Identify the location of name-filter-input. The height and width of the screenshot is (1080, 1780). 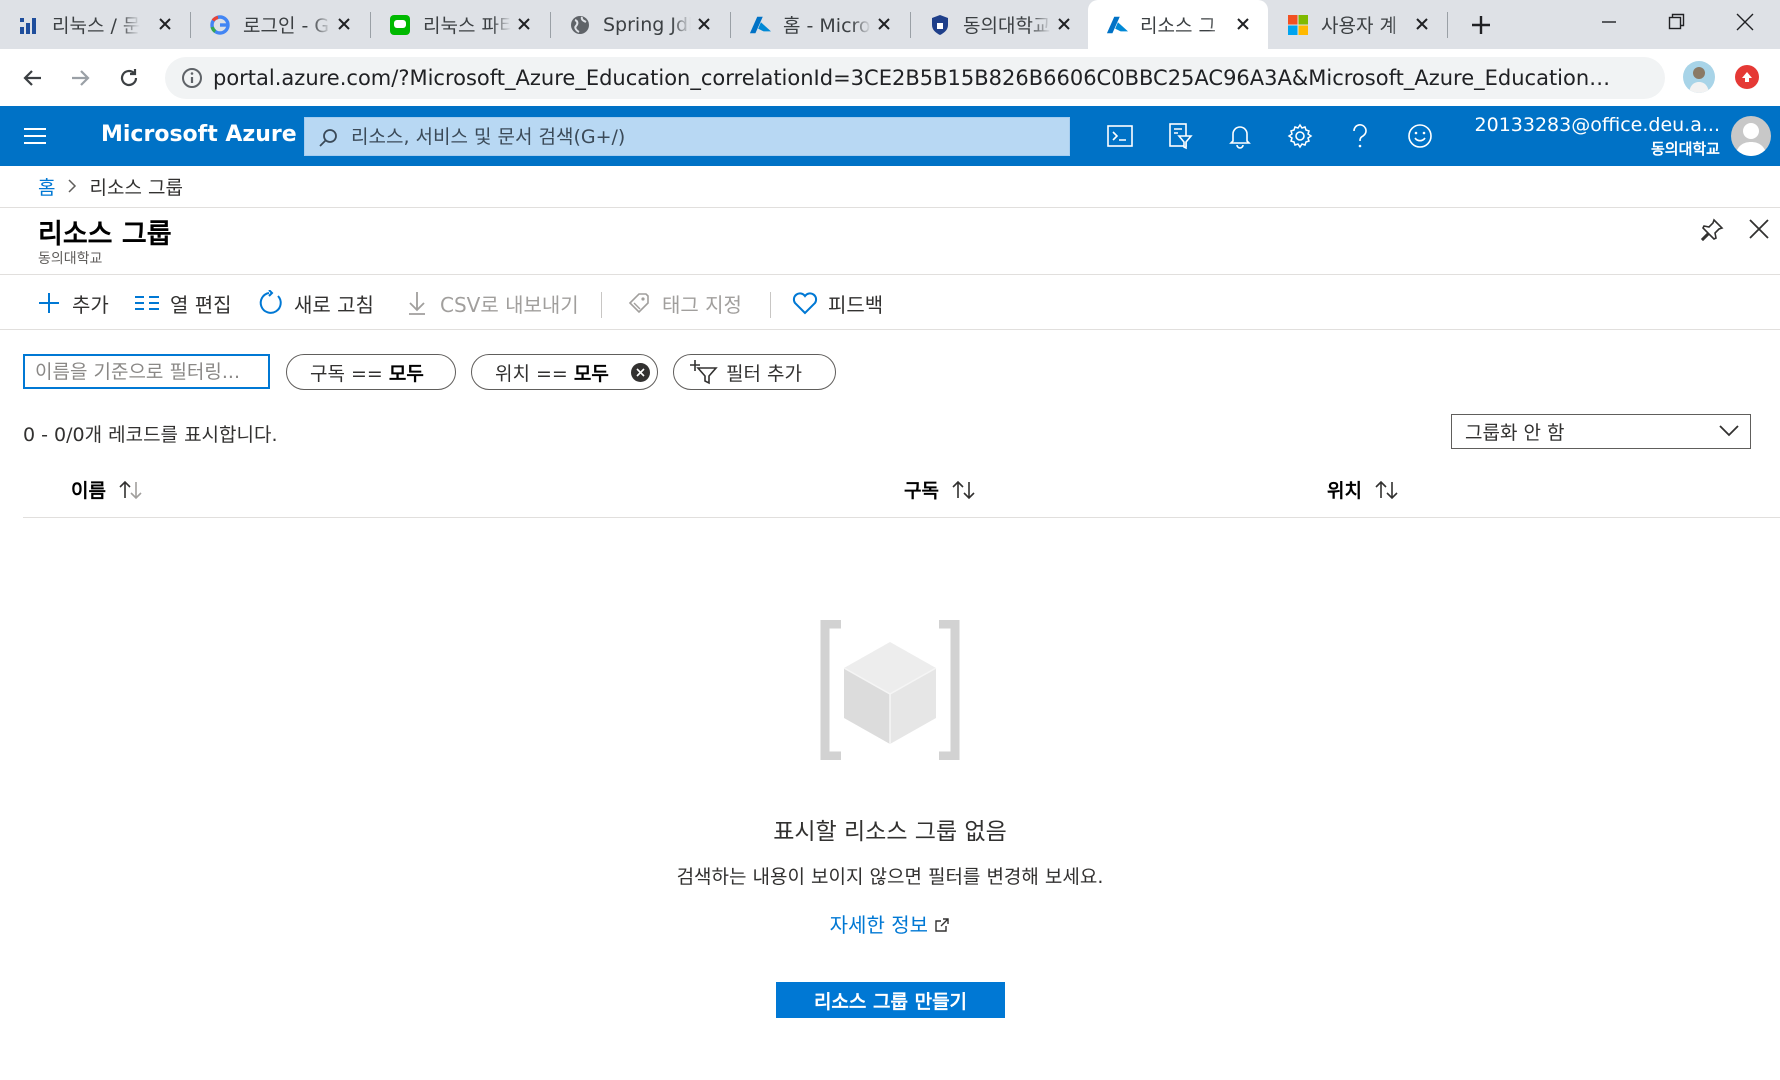
(146, 371).